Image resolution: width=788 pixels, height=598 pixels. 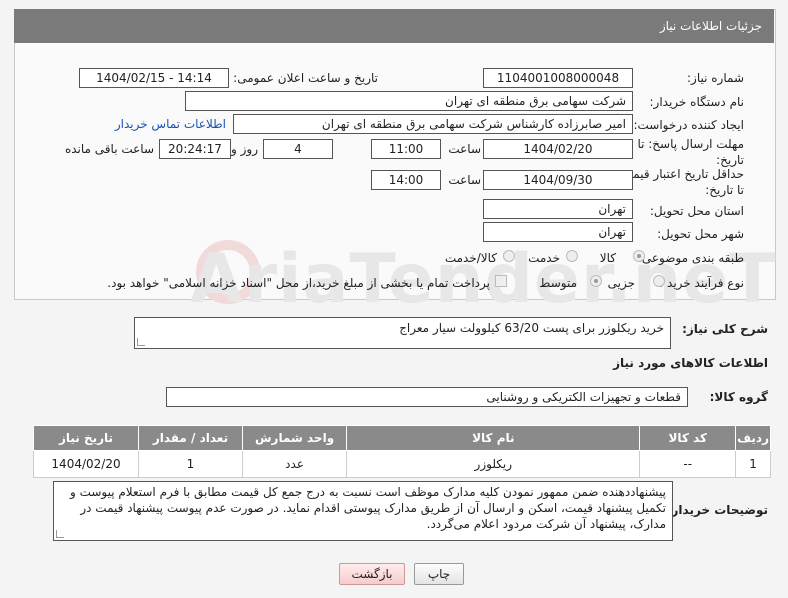 I want to click on goods-group-label: گروه کالا:, so click(x=738, y=397).